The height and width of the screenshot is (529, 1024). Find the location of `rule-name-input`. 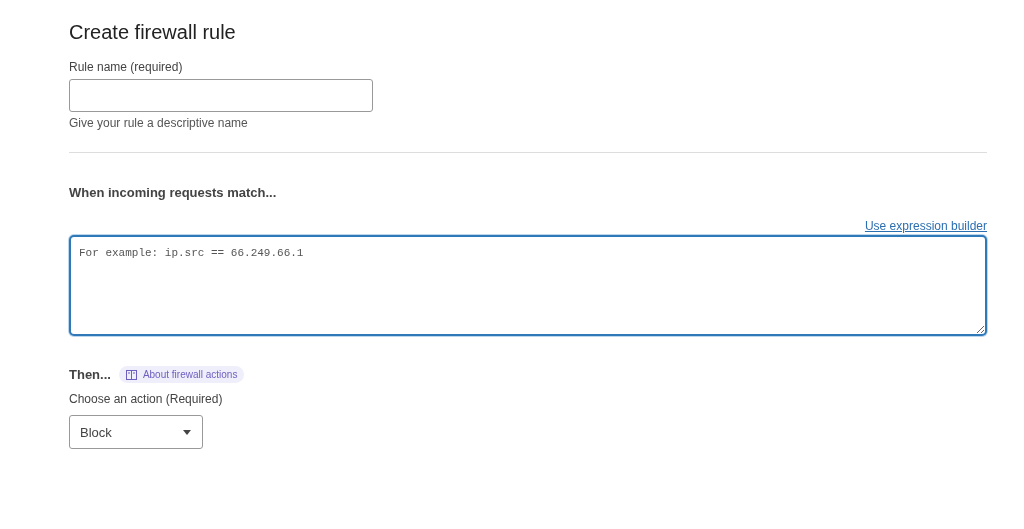

rule-name-input is located at coordinates (221, 95).